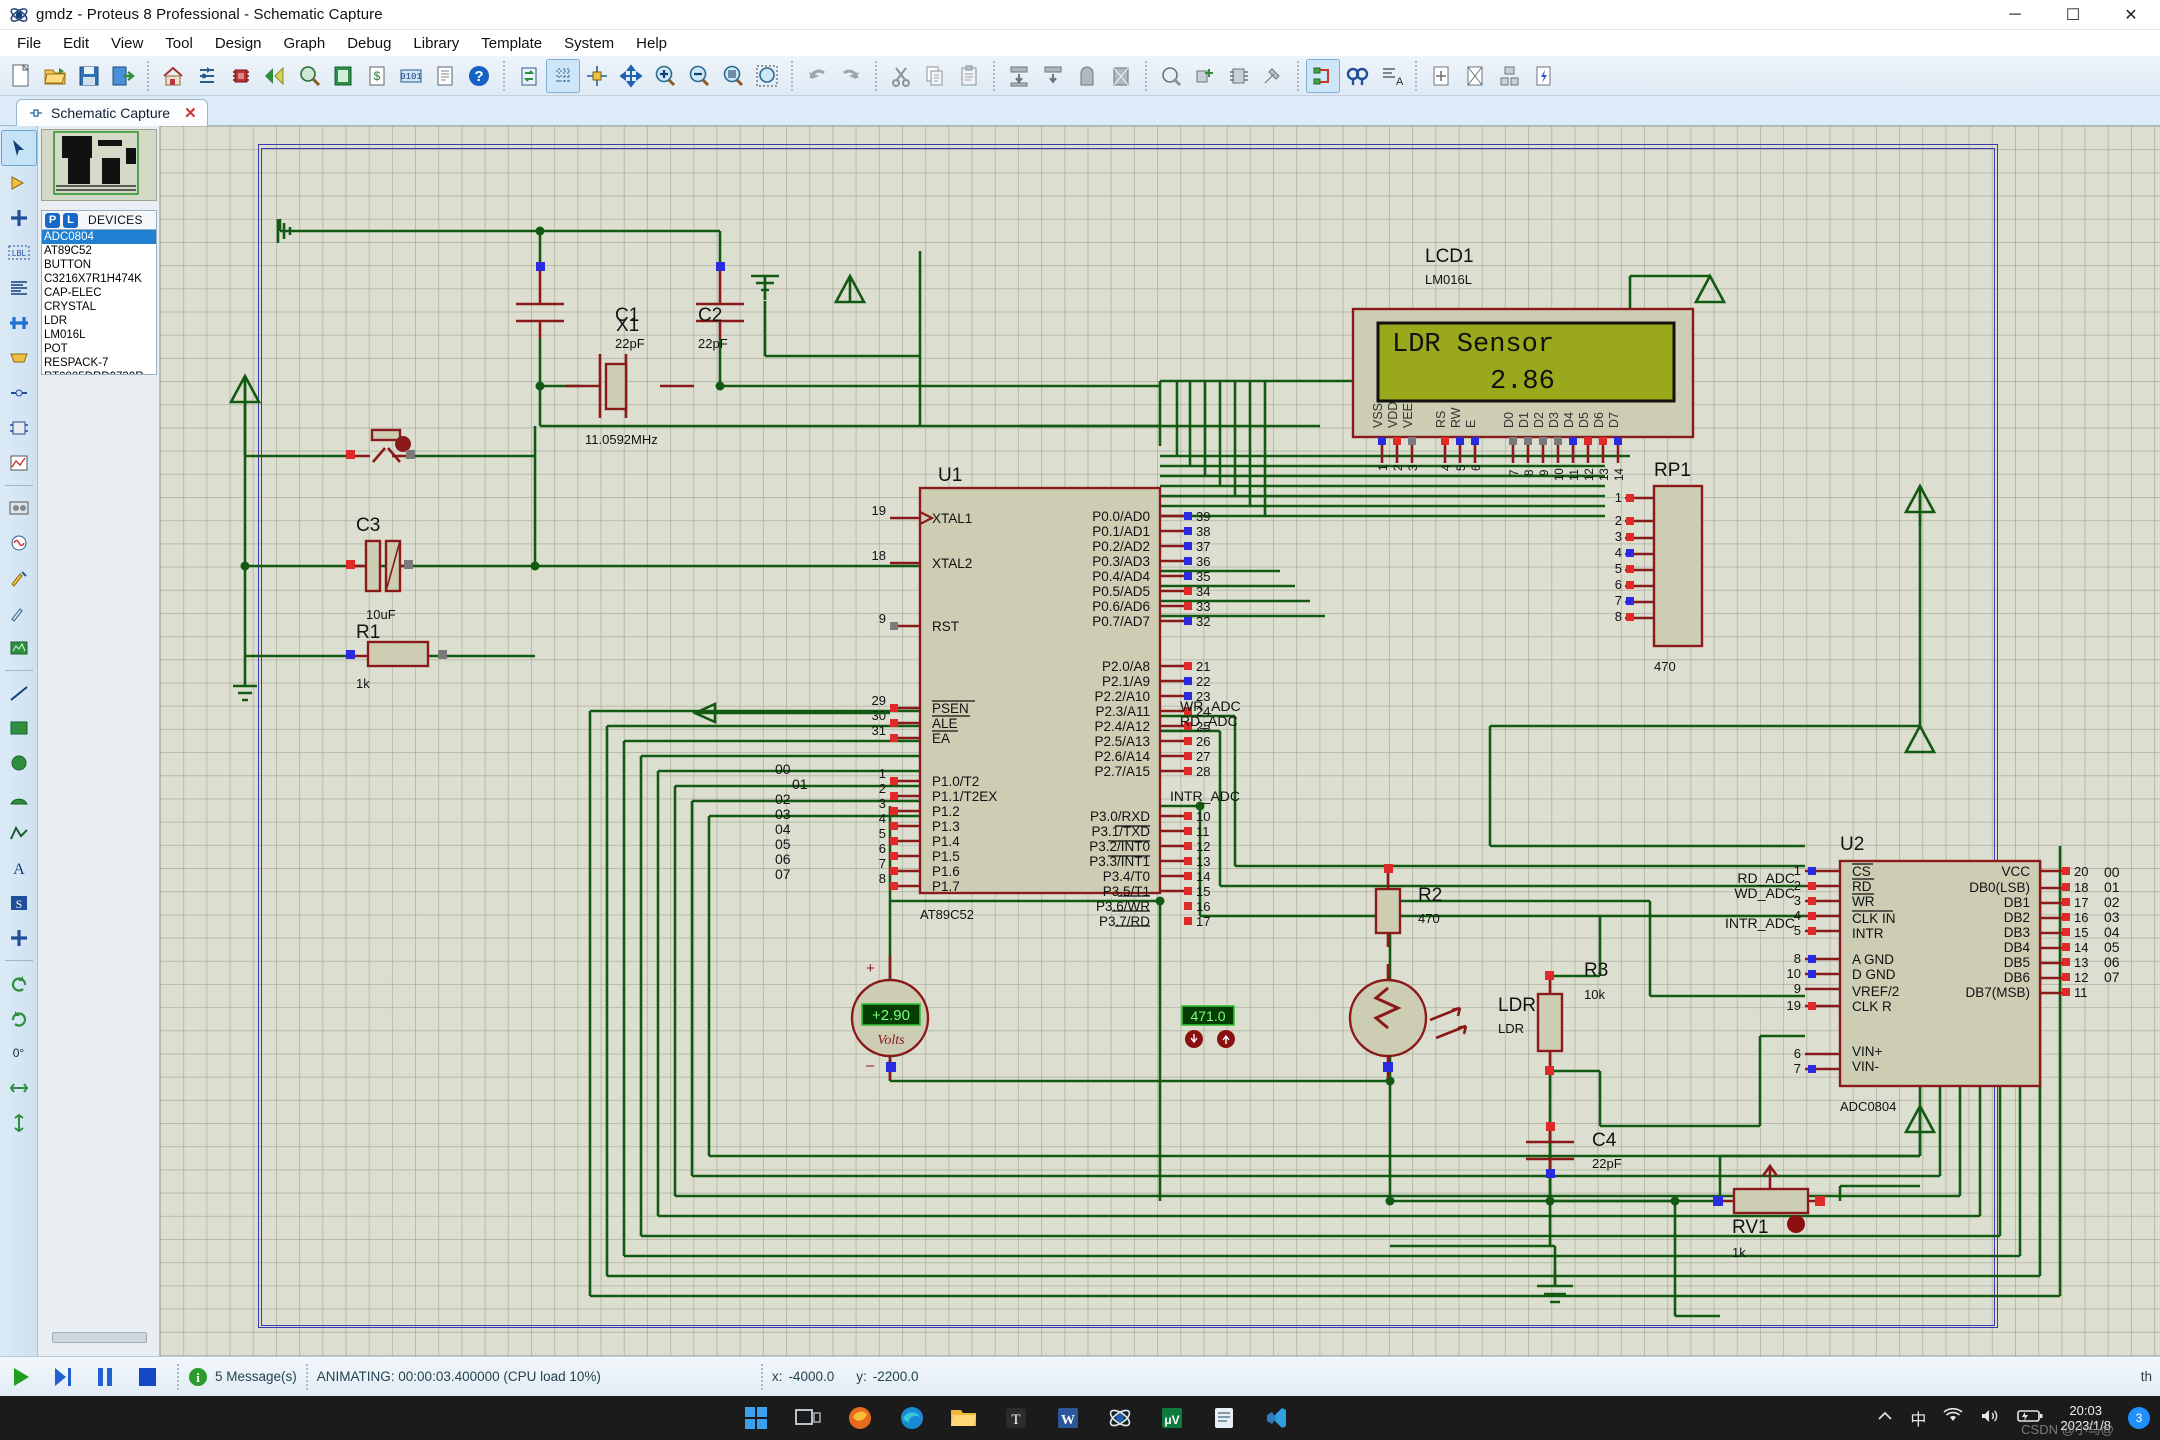  I want to click on packaging-tool-icon, so click(1239, 76).